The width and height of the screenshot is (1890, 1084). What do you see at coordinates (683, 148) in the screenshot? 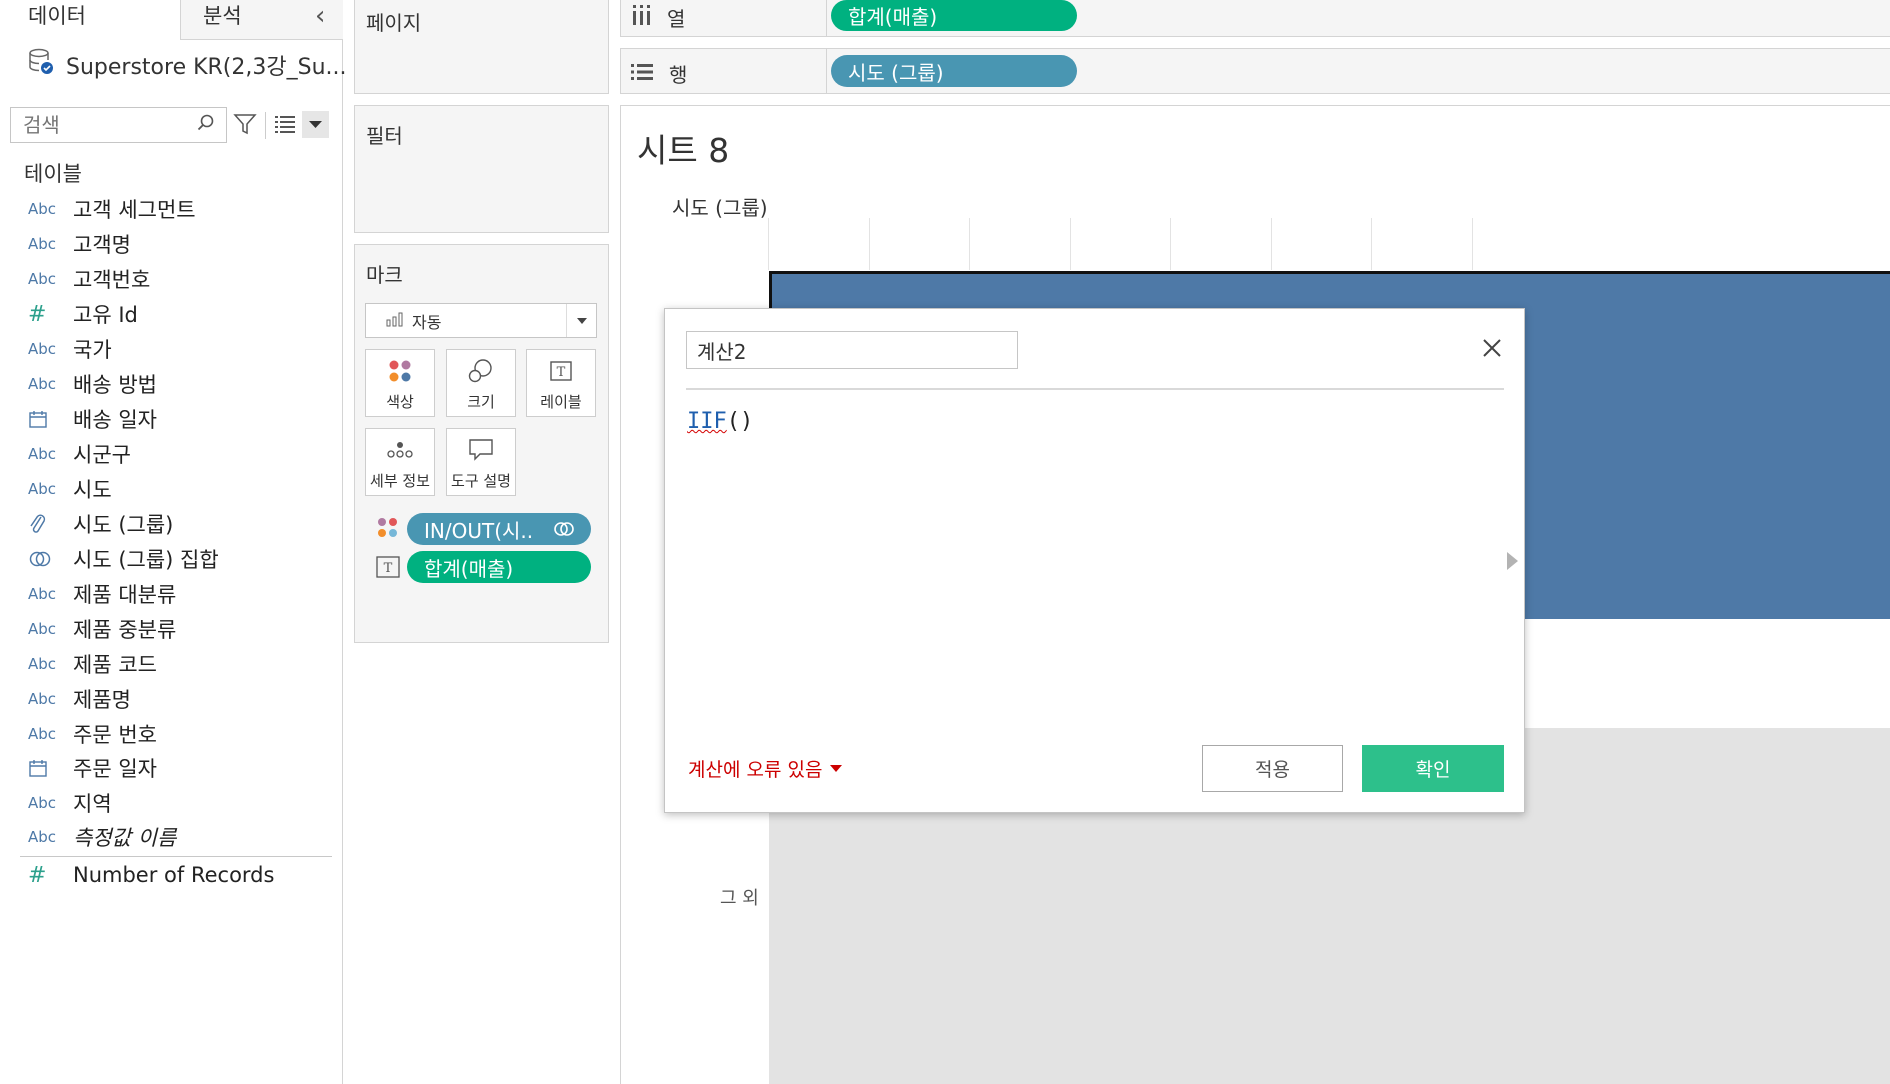
I see `sheet-title: 시트 8` at bounding box center [683, 148].